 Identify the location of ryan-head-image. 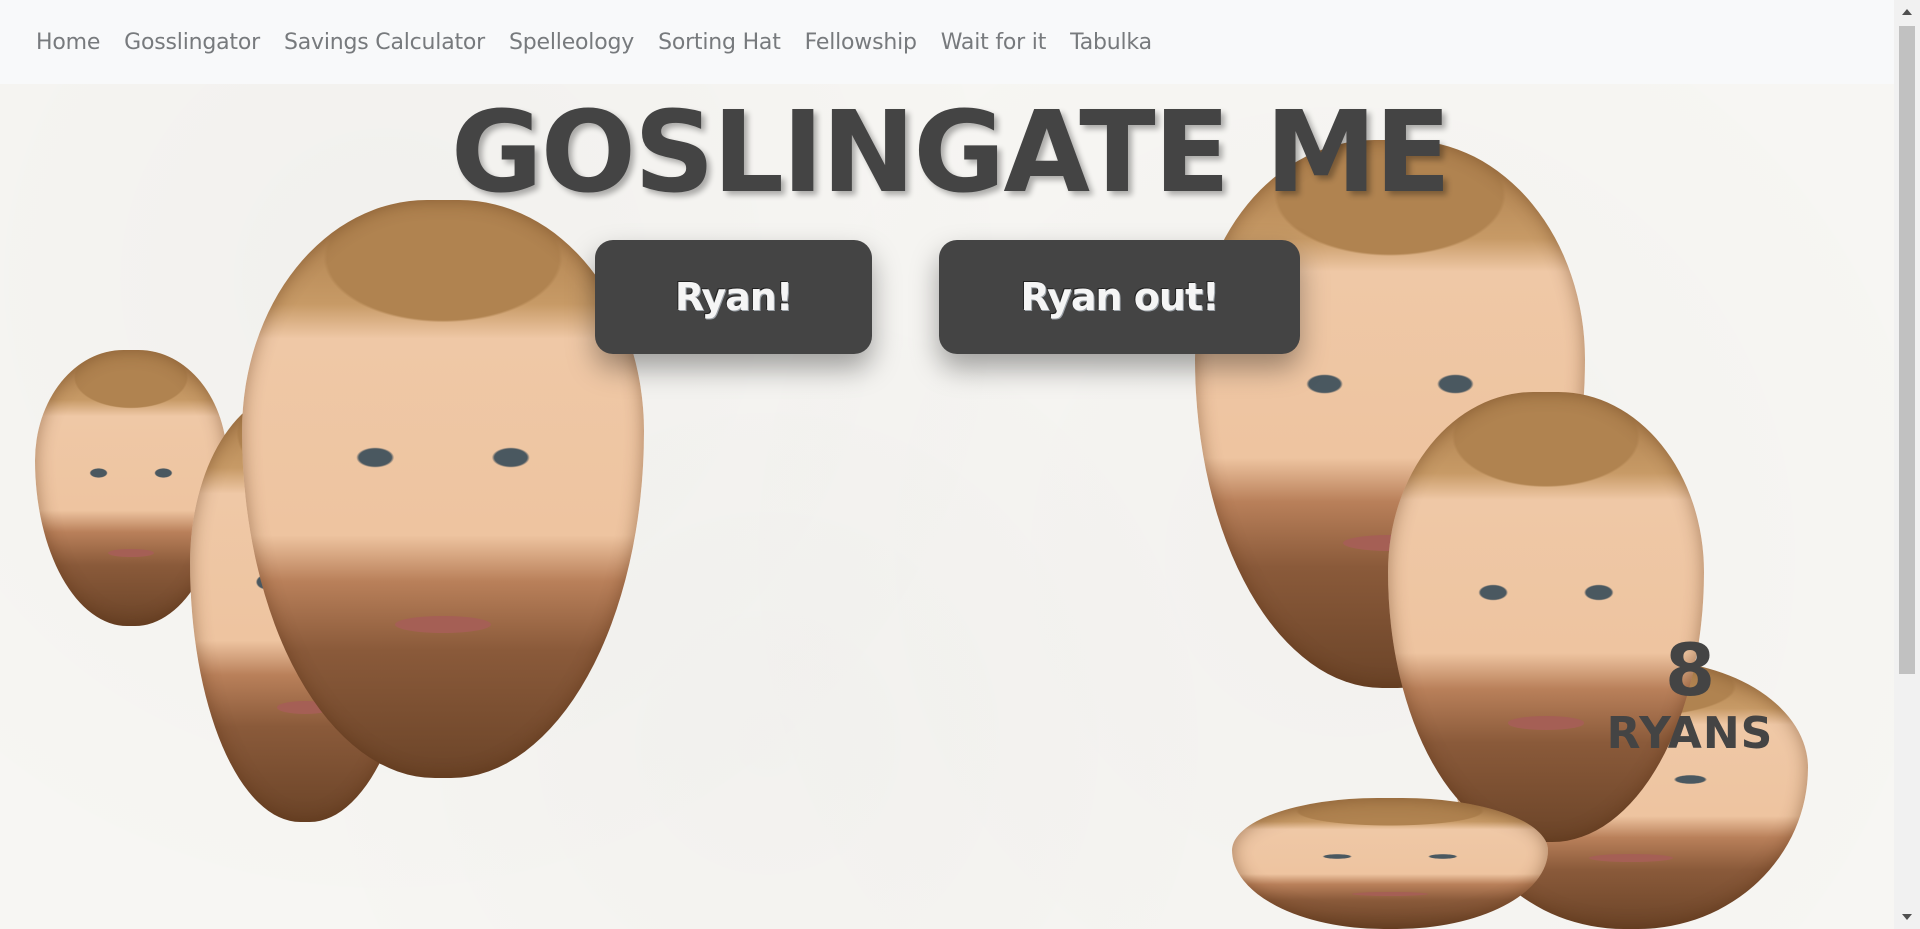
(1390, 863).